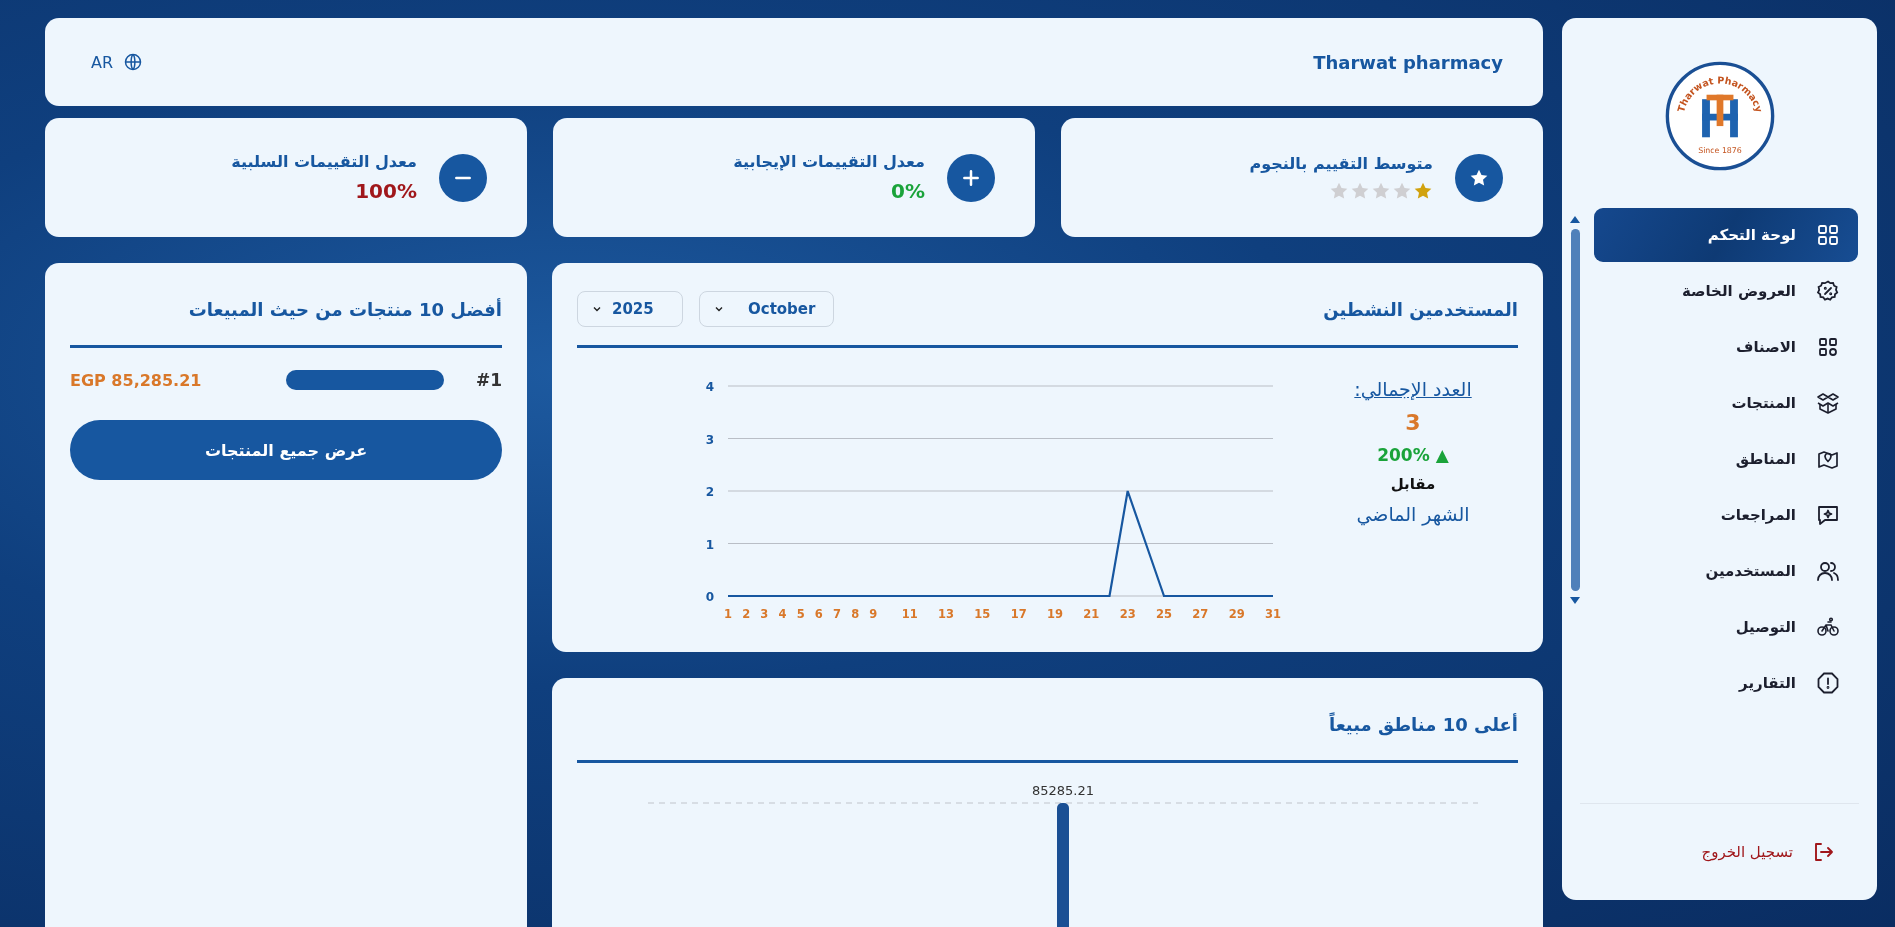  What do you see at coordinates (1726, 683) in the screenshot?
I see `sidebar-item: التقارير` at bounding box center [1726, 683].